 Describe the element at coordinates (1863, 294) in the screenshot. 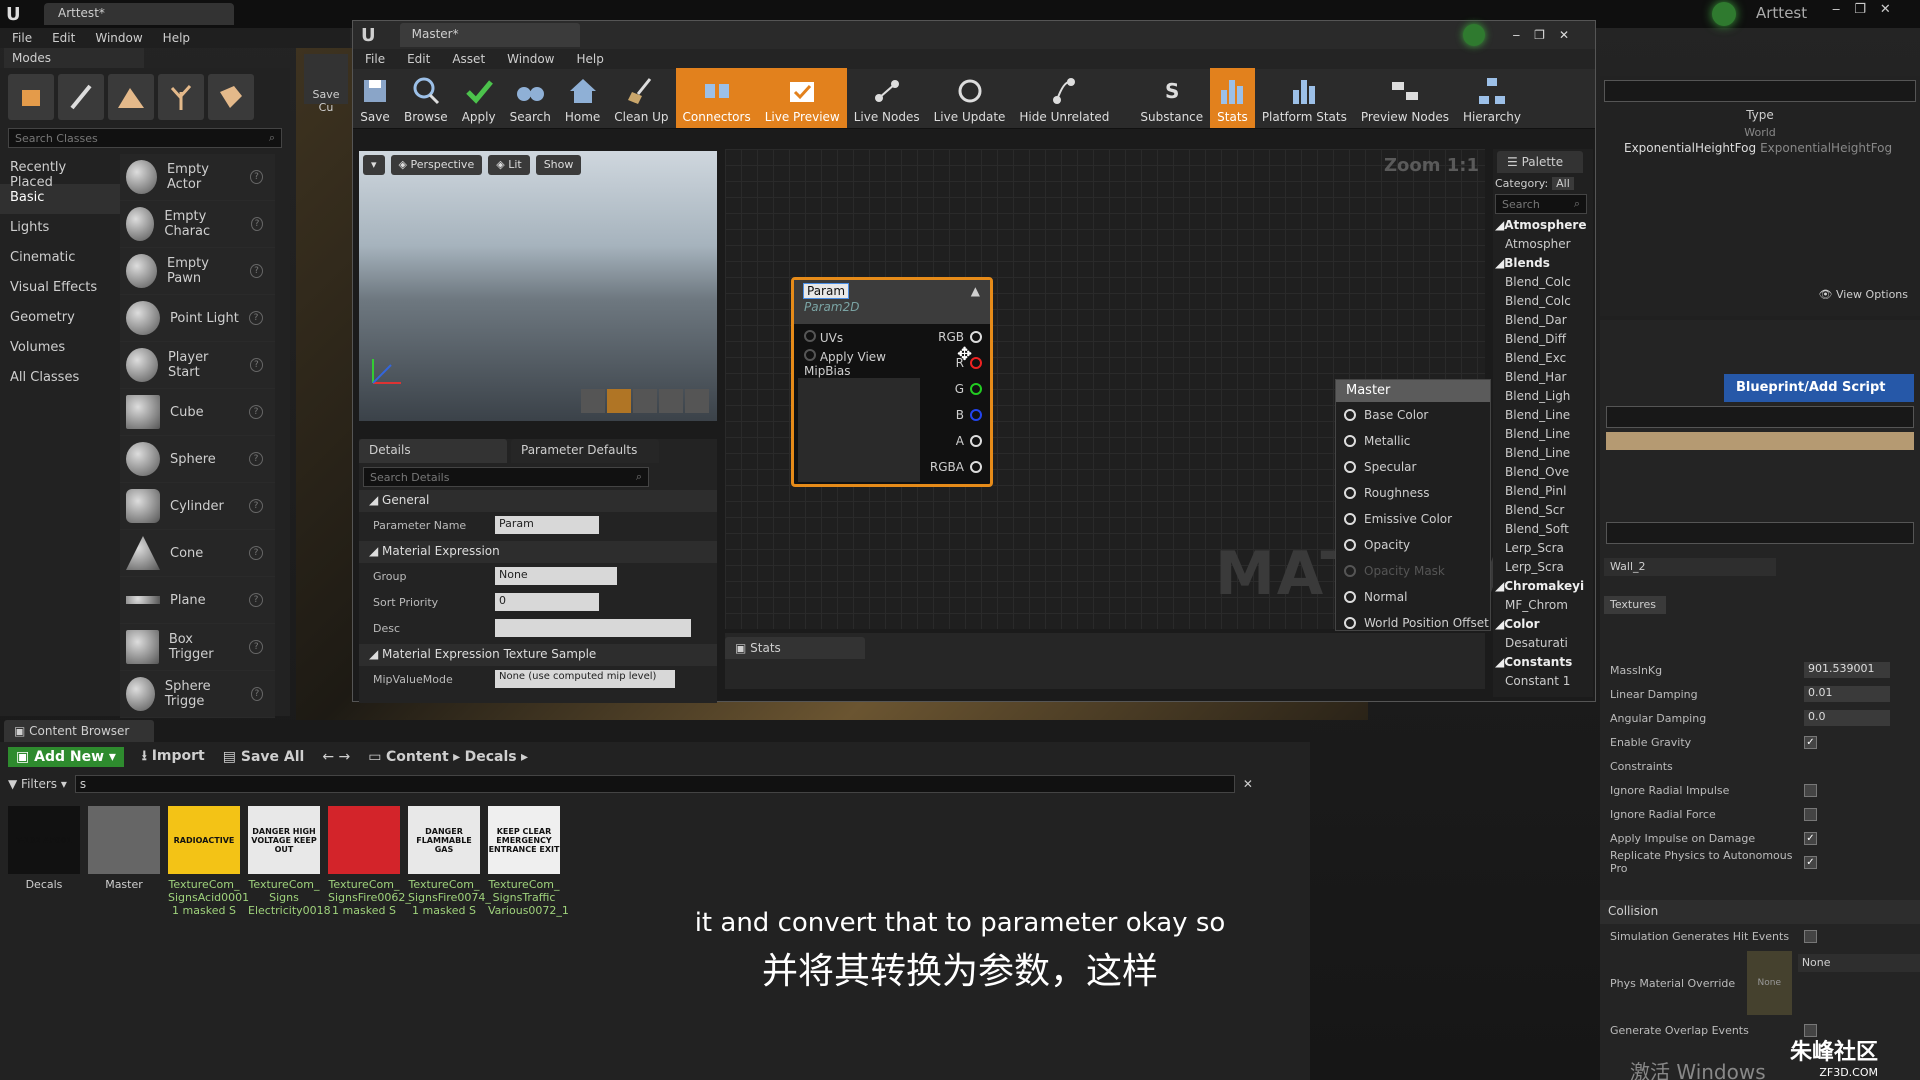

I see `view-options-button: 👁 View Options` at that location.